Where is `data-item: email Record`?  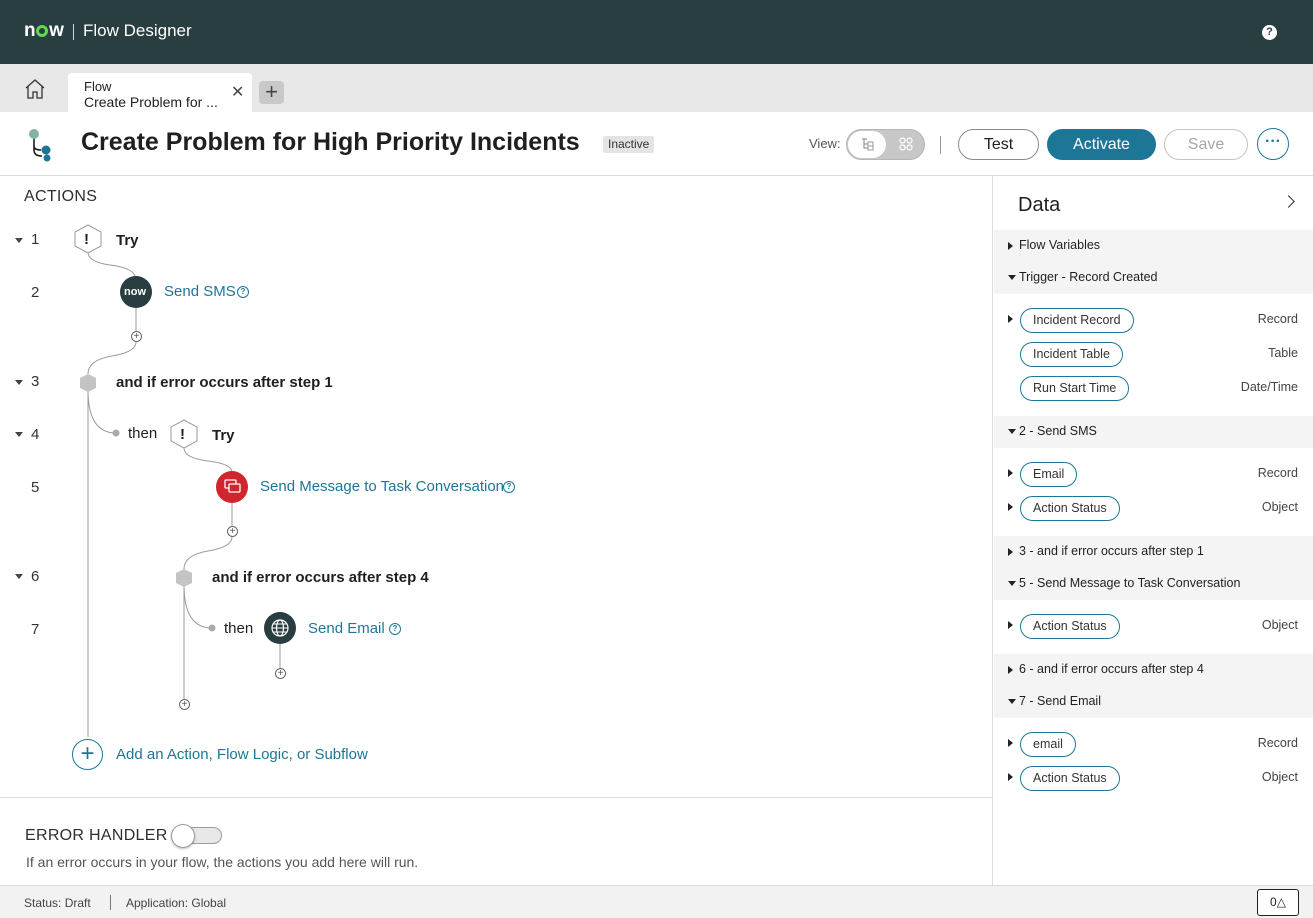
data-item: email Record is located at coordinates (1153, 744).